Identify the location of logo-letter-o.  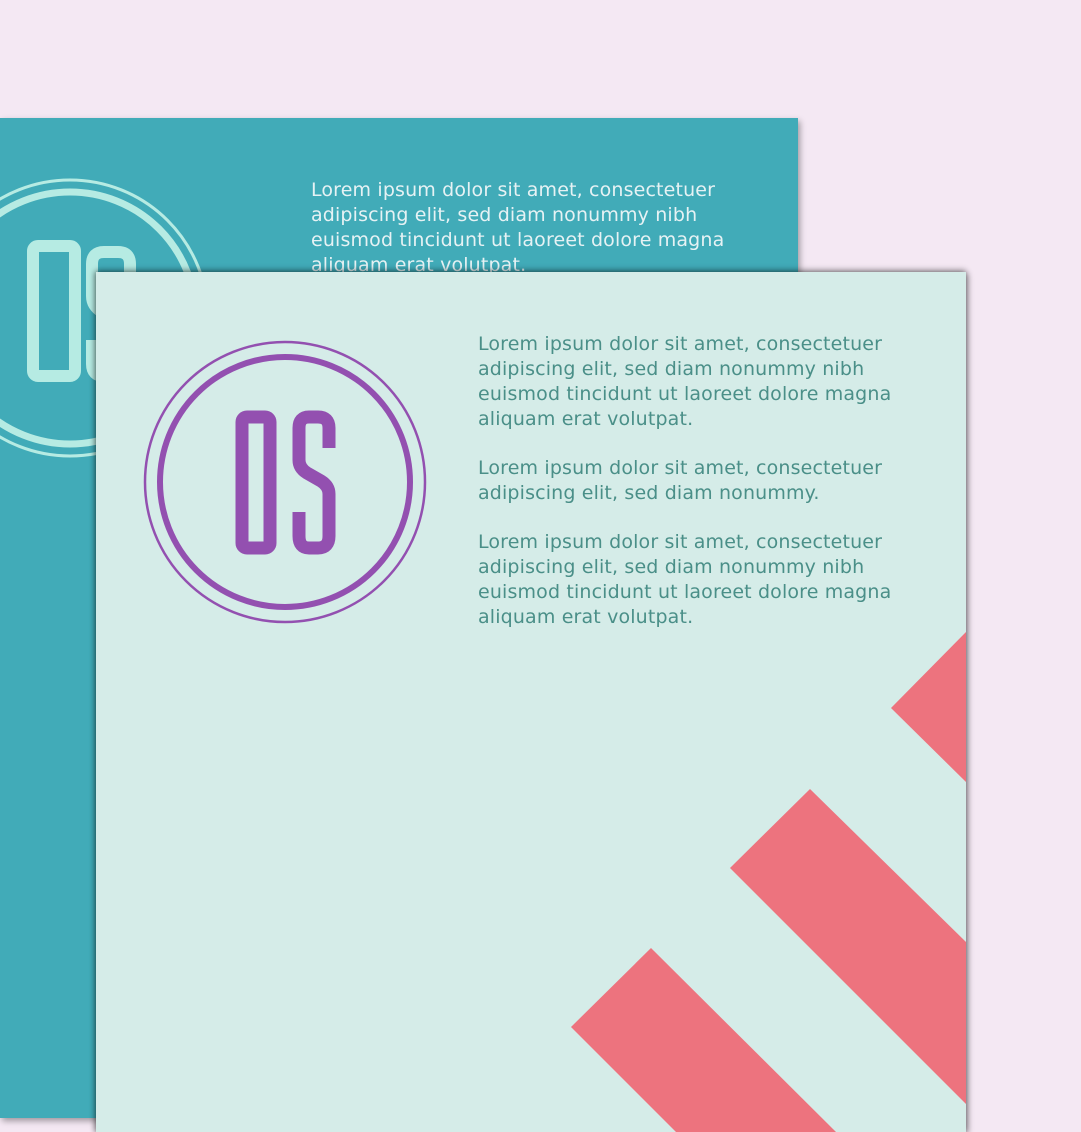
(54, 311).